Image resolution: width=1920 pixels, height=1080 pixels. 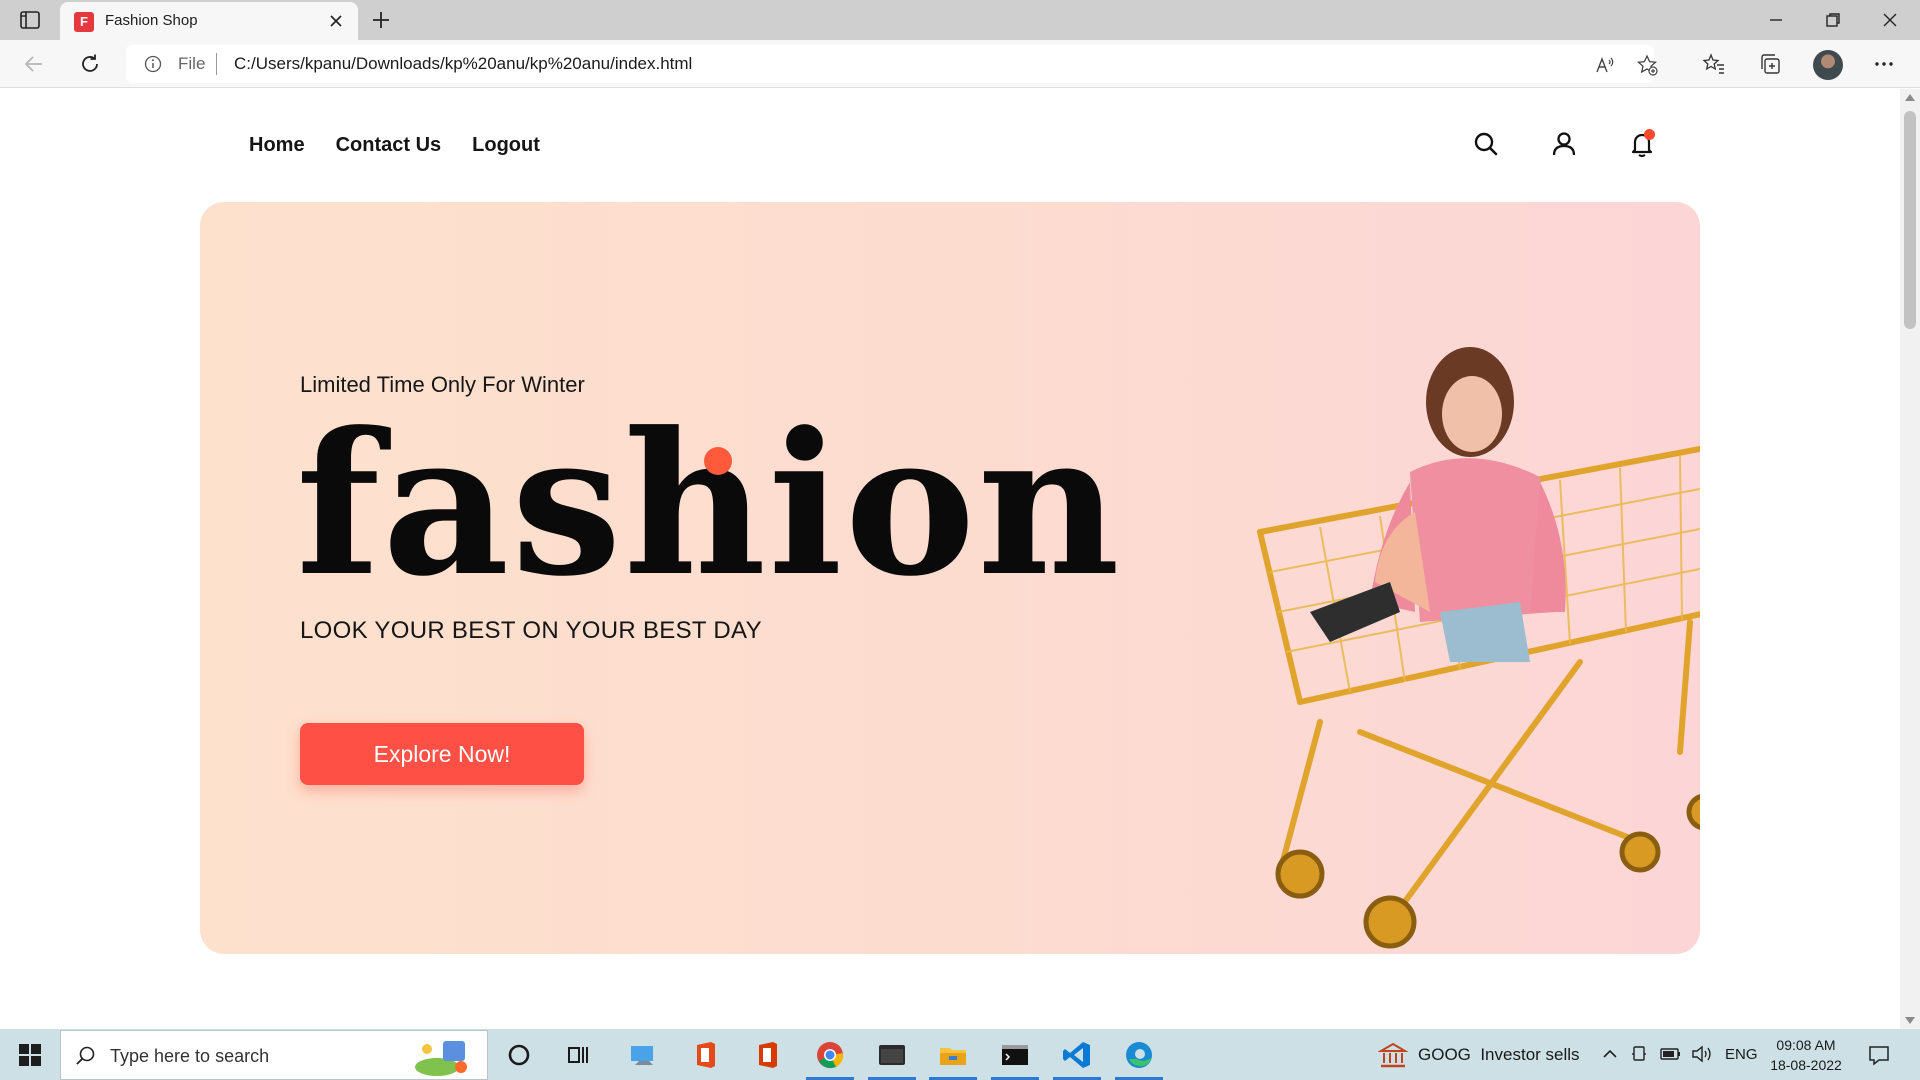 I want to click on browser-tab-active: F Fashion Shop, so click(x=209, y=21).